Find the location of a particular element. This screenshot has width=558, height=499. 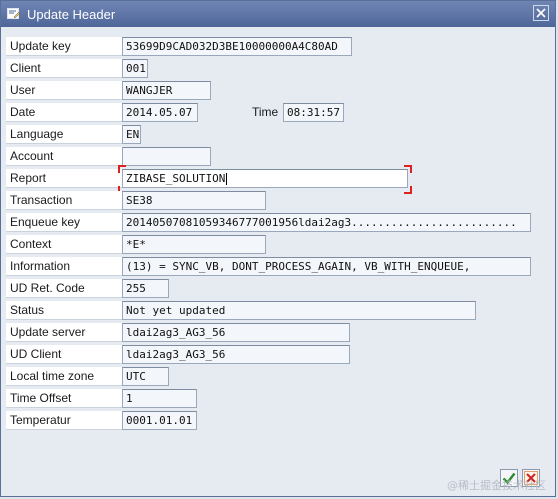

edit-document-icon is located at coordinates (14, 14).